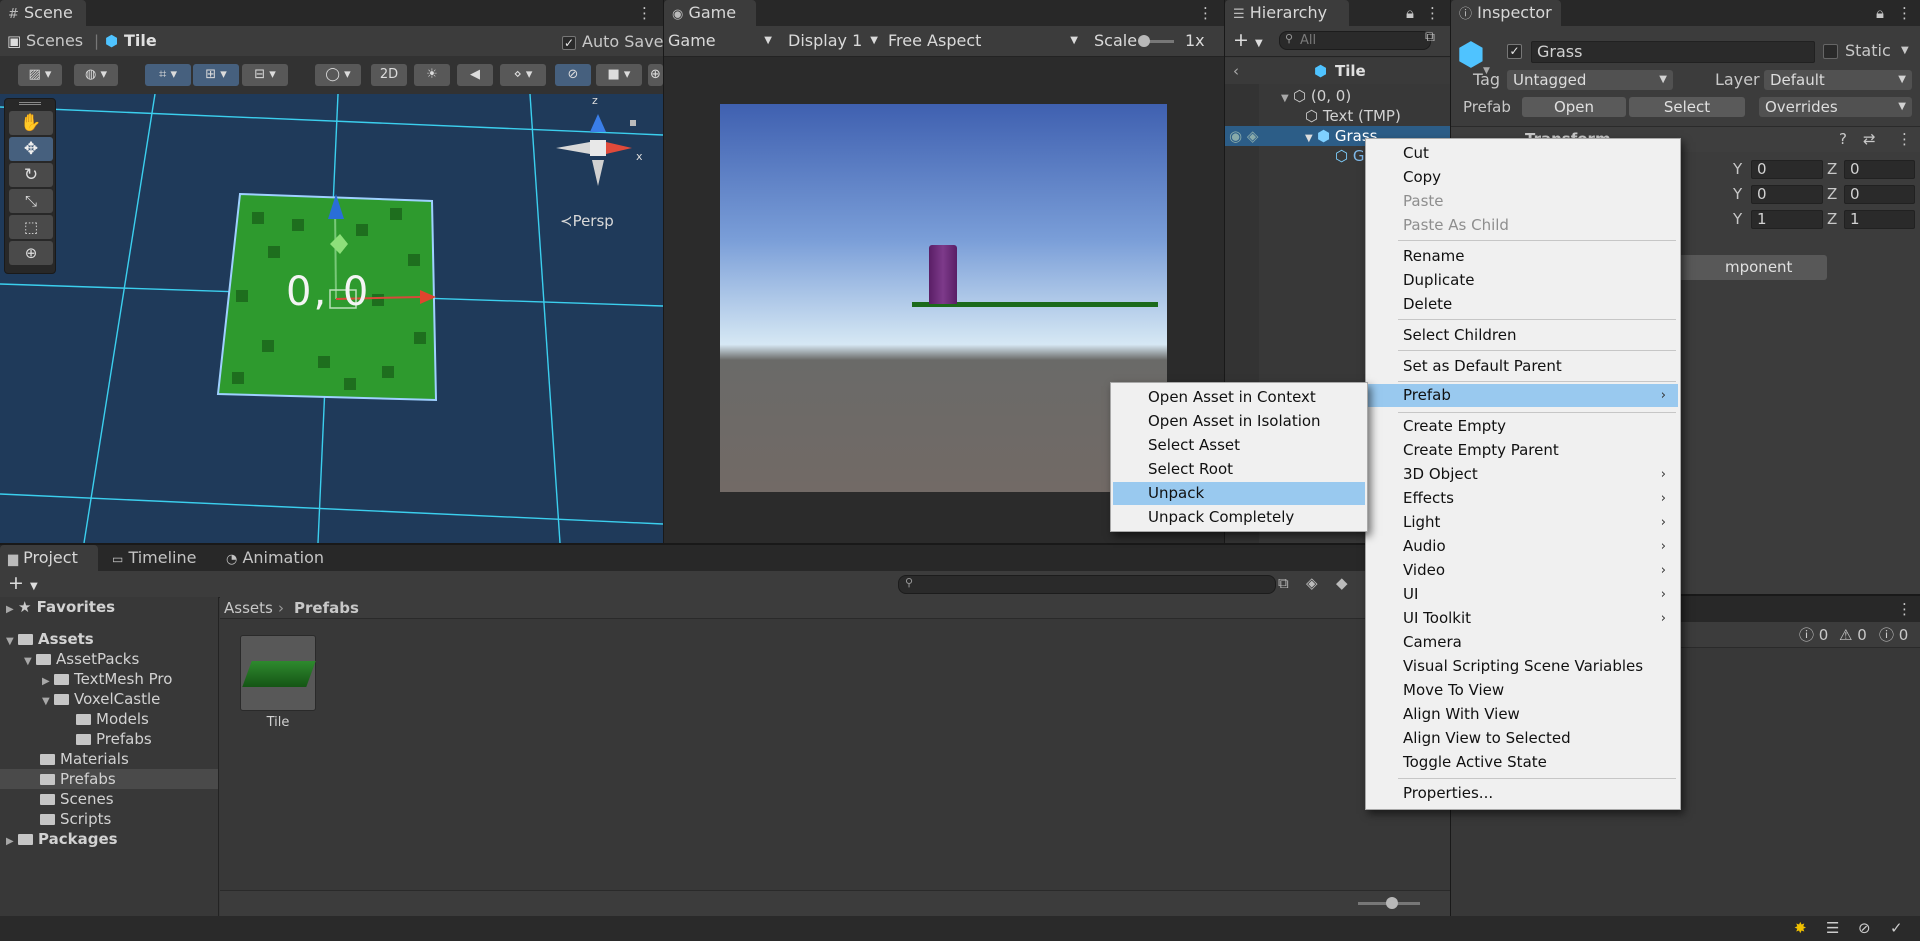  Describe the element at coordinates (31, 175) in the screenshot. I see `rotate-tool-icon: ↻` at that location.